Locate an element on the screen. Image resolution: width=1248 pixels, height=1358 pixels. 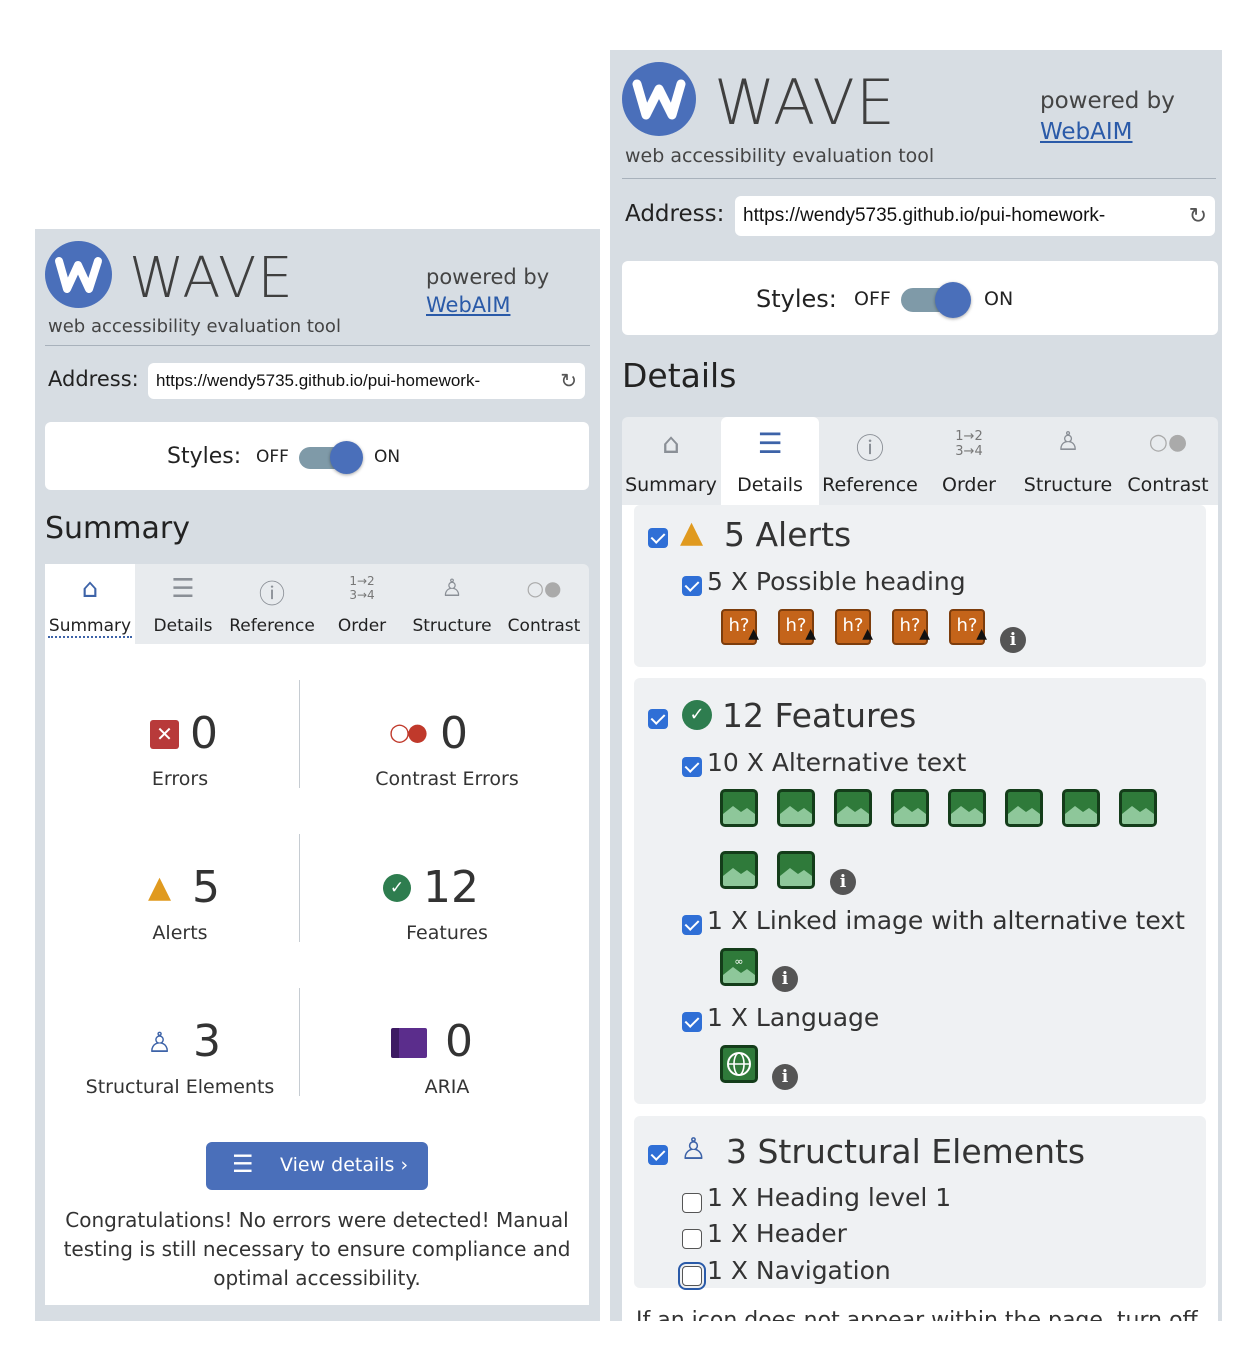
linked-image-checkbox is located at coordinates (692, 925).